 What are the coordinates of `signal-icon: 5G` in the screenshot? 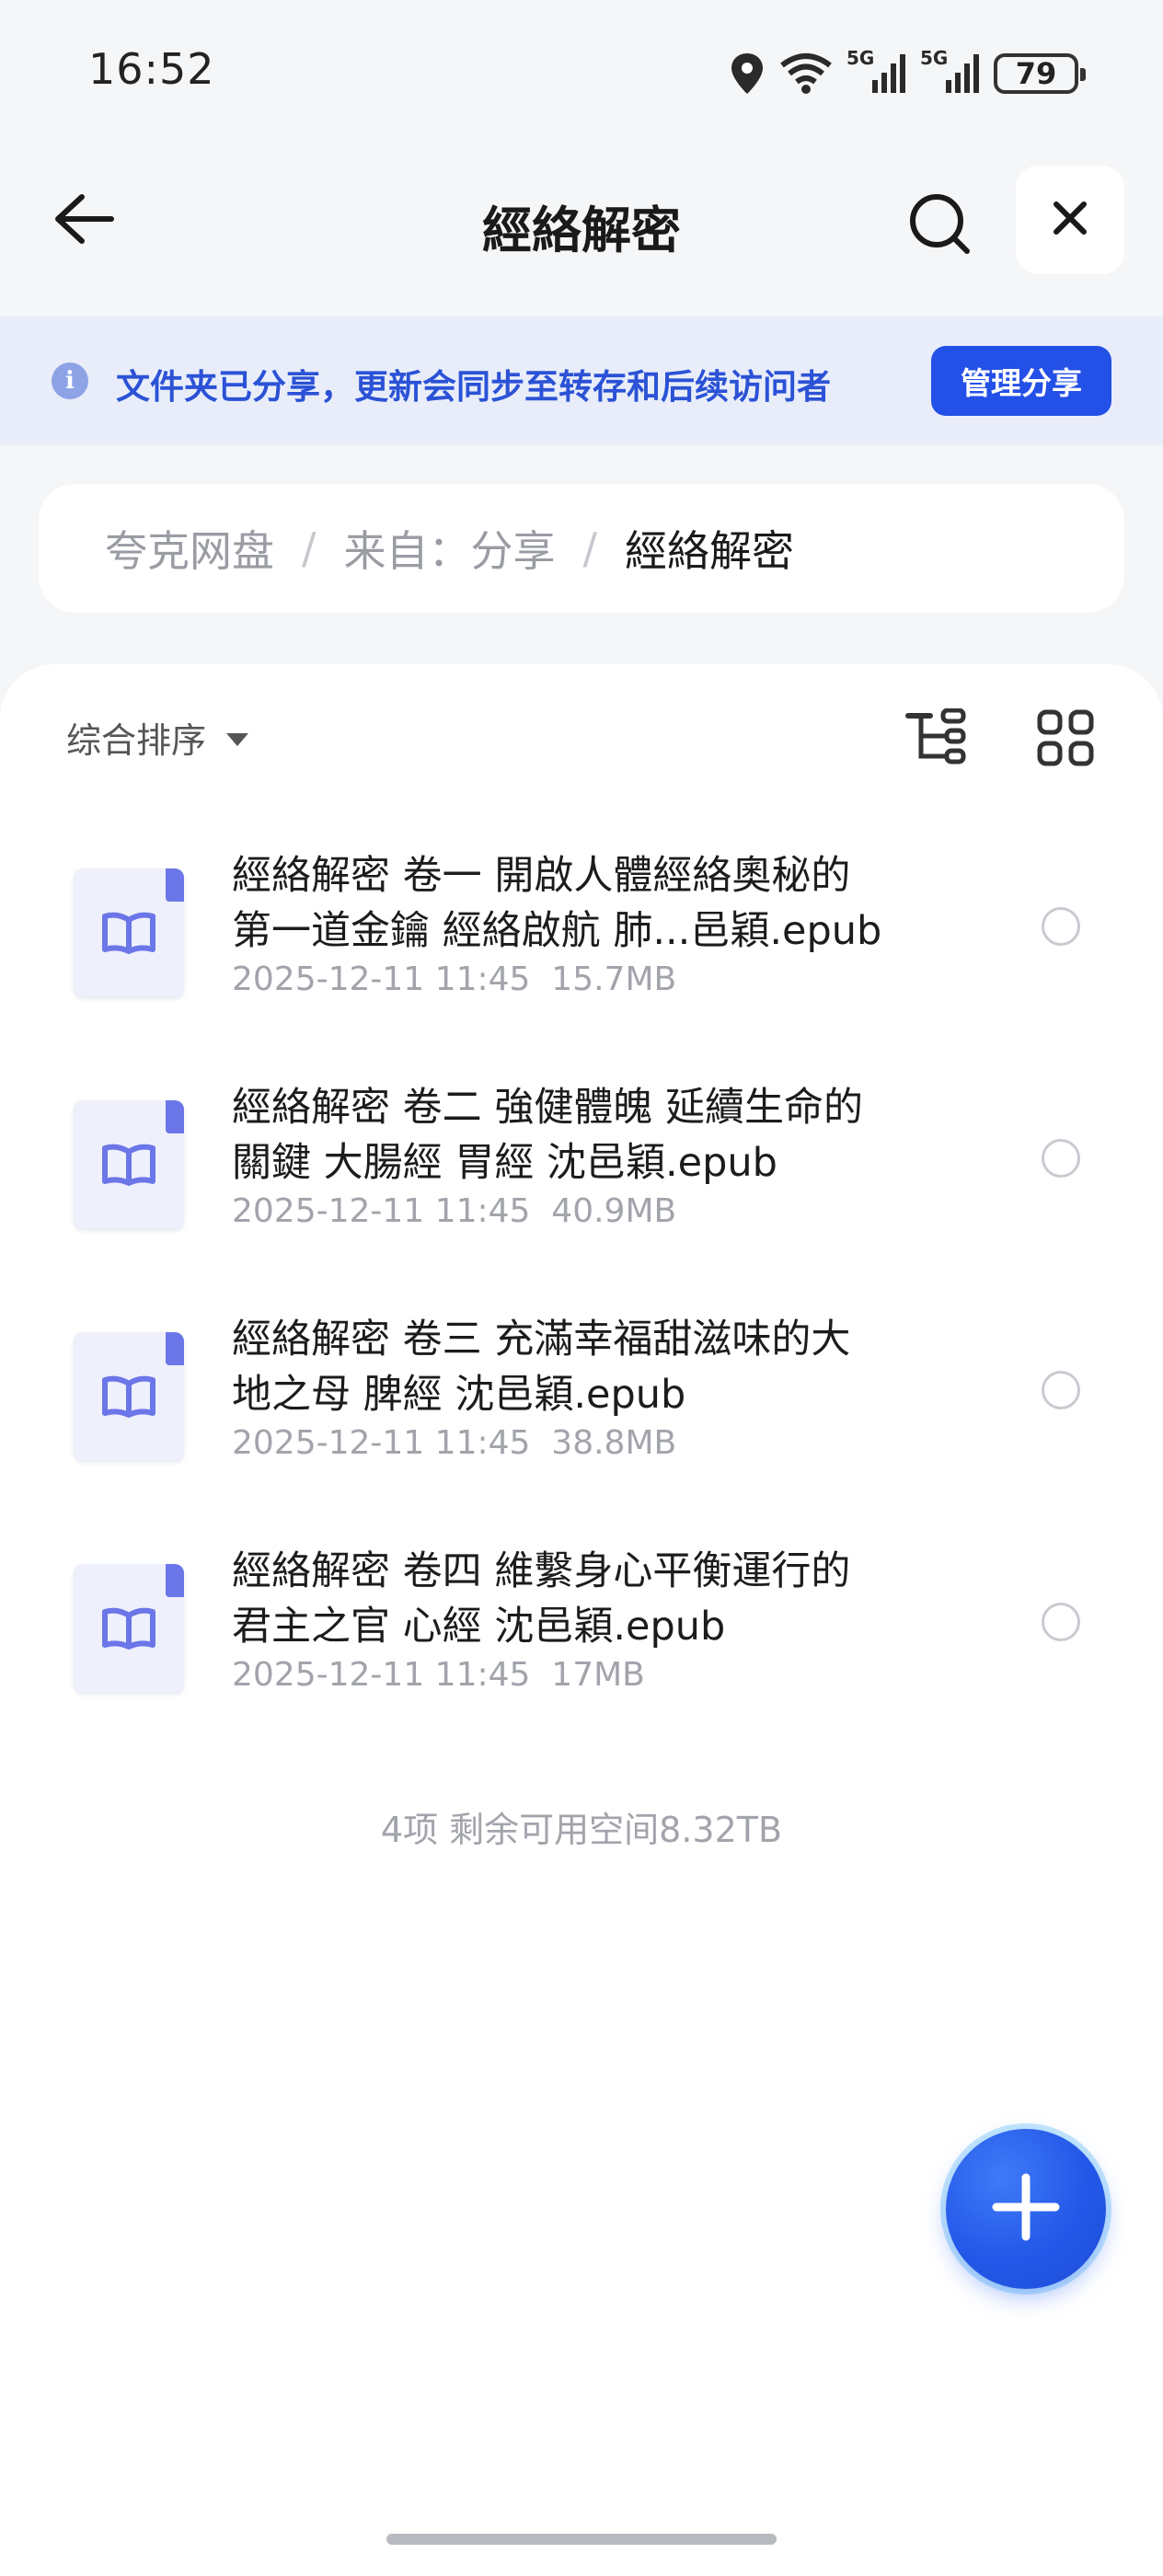 It's located at (877, 71).